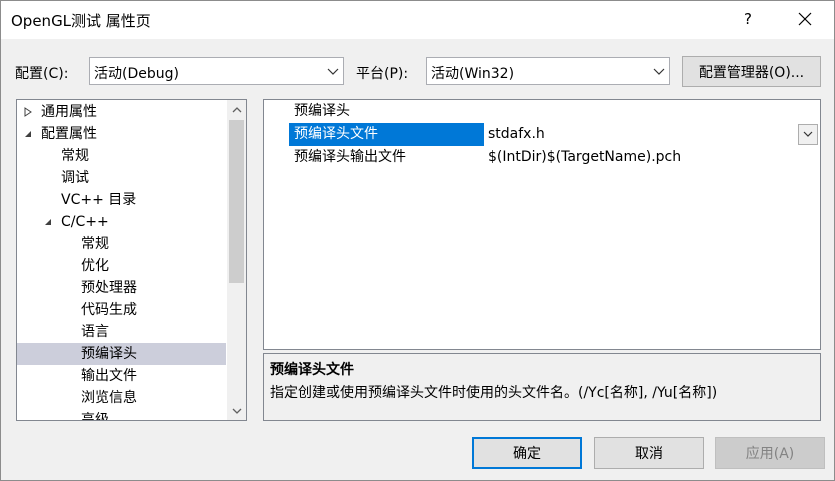 The image size is (835, 481). I want to click on help-button: ?, so click(748, 19).